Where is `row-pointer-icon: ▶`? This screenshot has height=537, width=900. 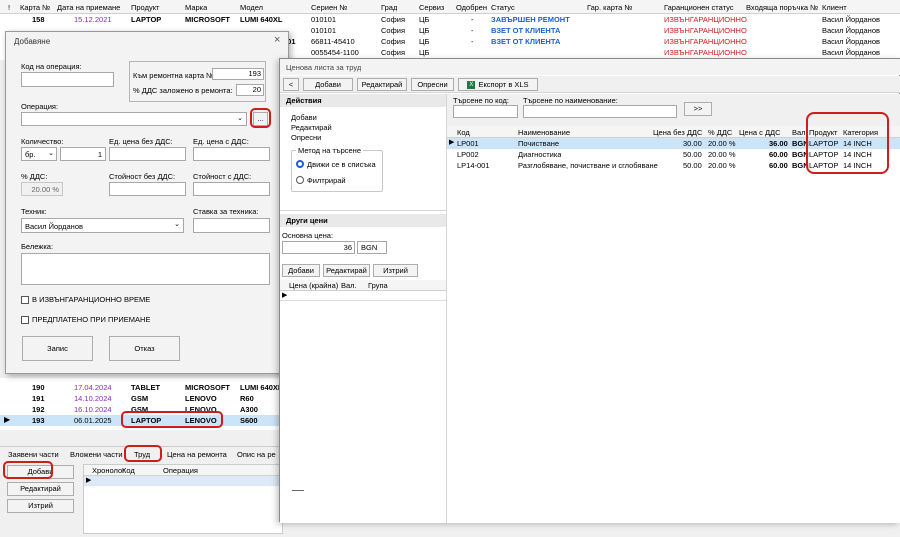 row-pointer-icon: ▶ is located at coordinates (7, 419).